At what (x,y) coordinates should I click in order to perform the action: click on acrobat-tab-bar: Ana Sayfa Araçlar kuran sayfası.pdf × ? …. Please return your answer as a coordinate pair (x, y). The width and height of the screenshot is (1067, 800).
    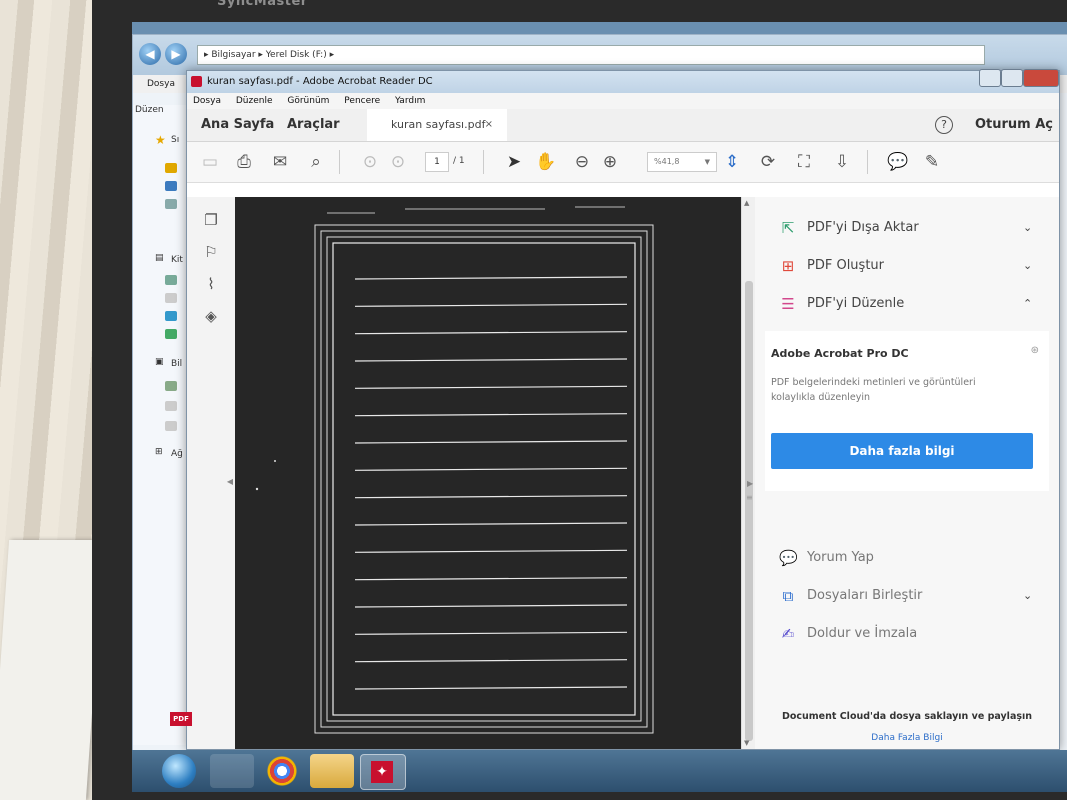
    Looking at the image, I should click on (623, 125).